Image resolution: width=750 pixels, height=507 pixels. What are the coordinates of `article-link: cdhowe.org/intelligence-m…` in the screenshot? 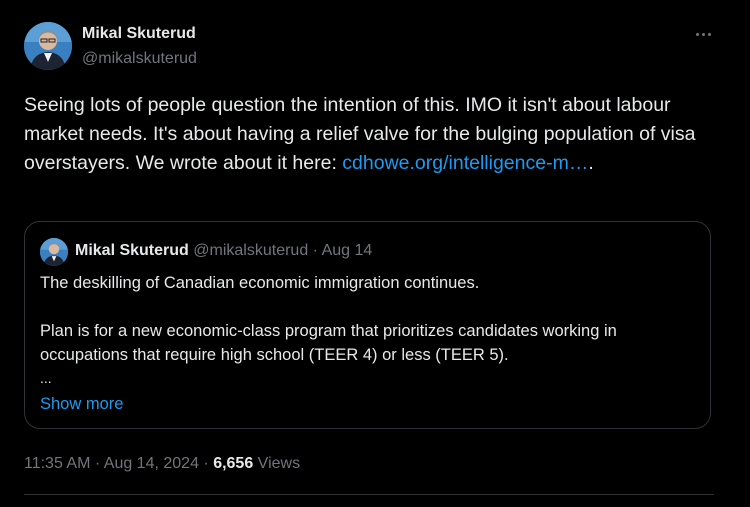 It's located at (465, 163).